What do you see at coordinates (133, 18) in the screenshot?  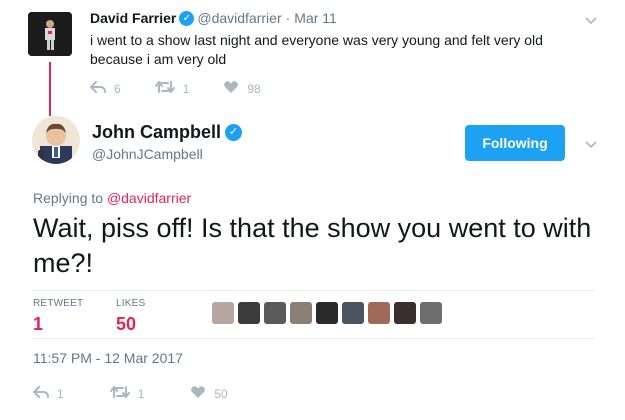 I see `parent-author-name: David Farrier` at bounding box center [133, 18].